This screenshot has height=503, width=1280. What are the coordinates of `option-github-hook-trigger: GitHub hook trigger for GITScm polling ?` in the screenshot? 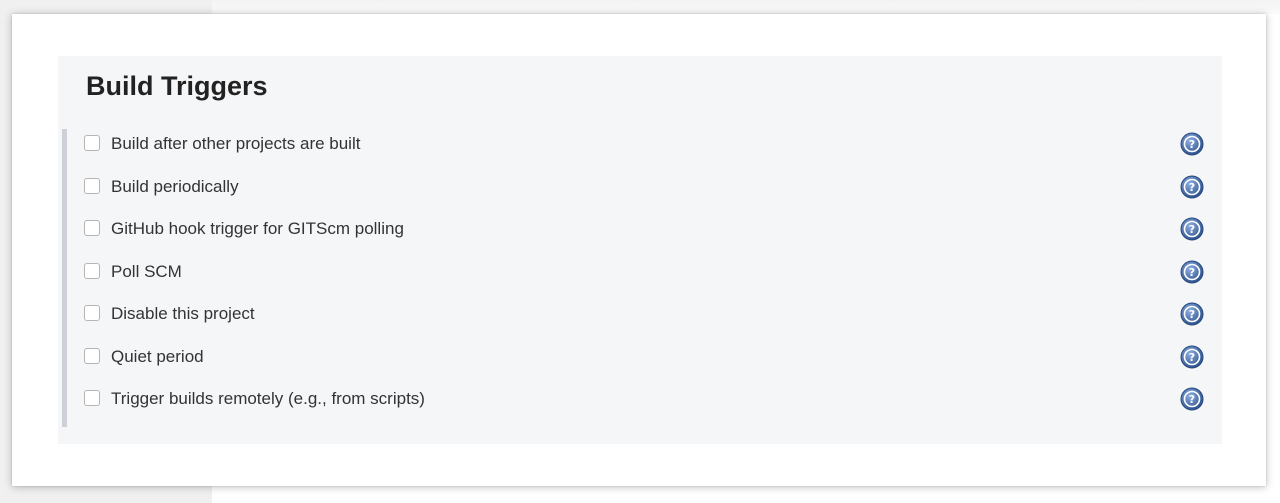 It's located at (642, 229).